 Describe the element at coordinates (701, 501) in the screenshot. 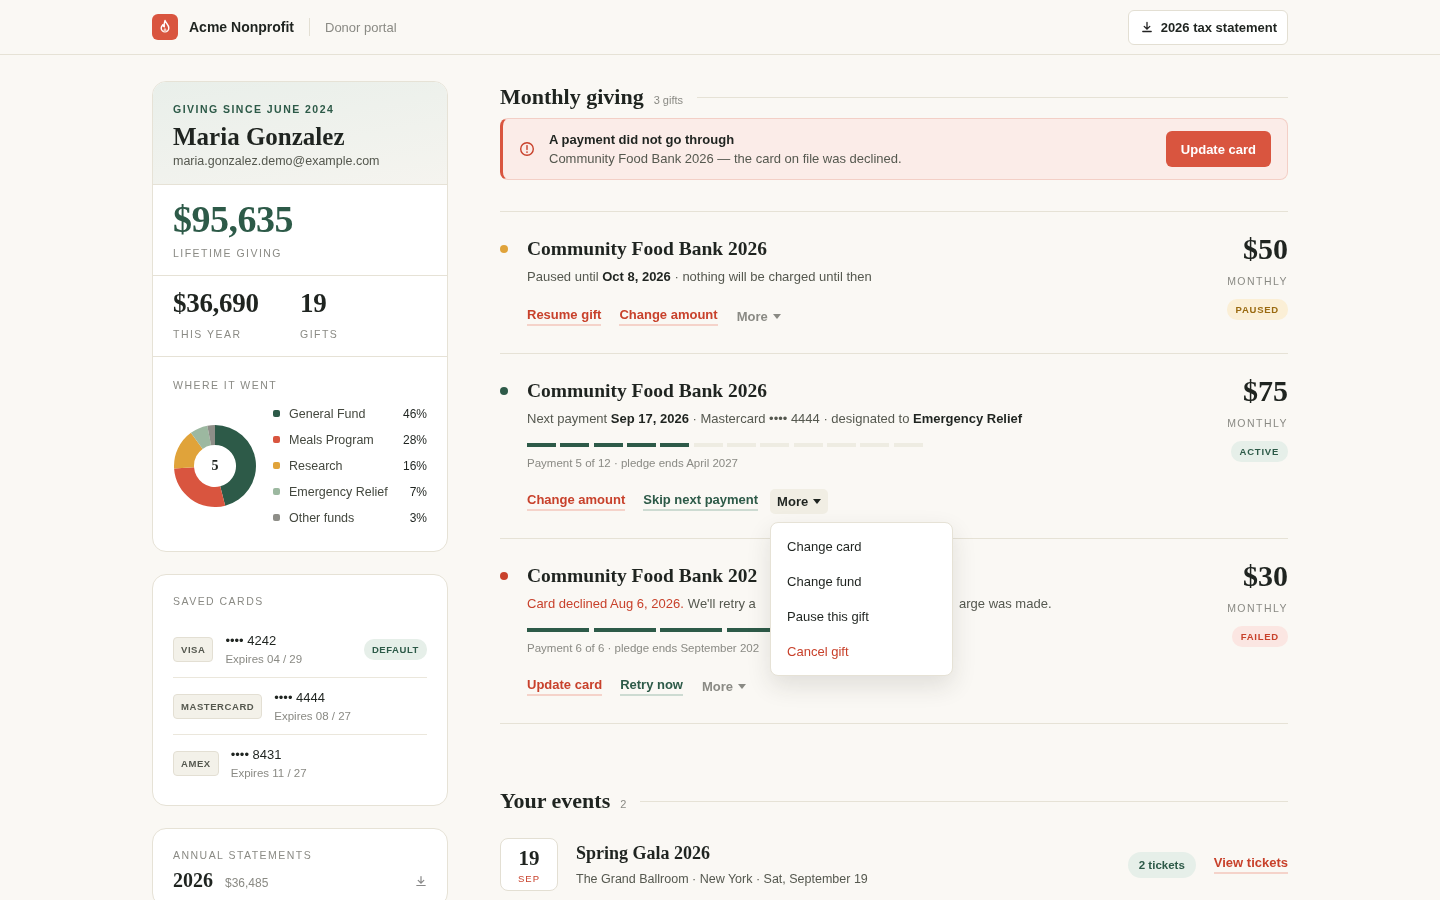

I see `action-link: Skip next payment` at that location.